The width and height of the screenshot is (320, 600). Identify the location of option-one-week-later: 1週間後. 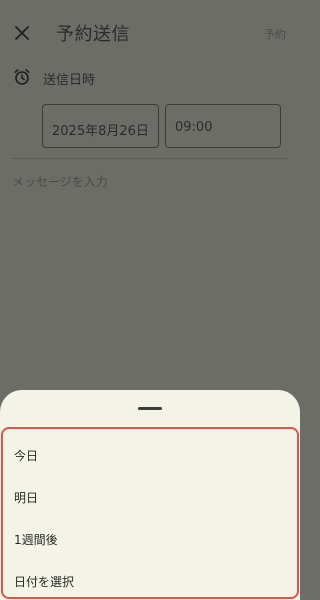
(150, 539).